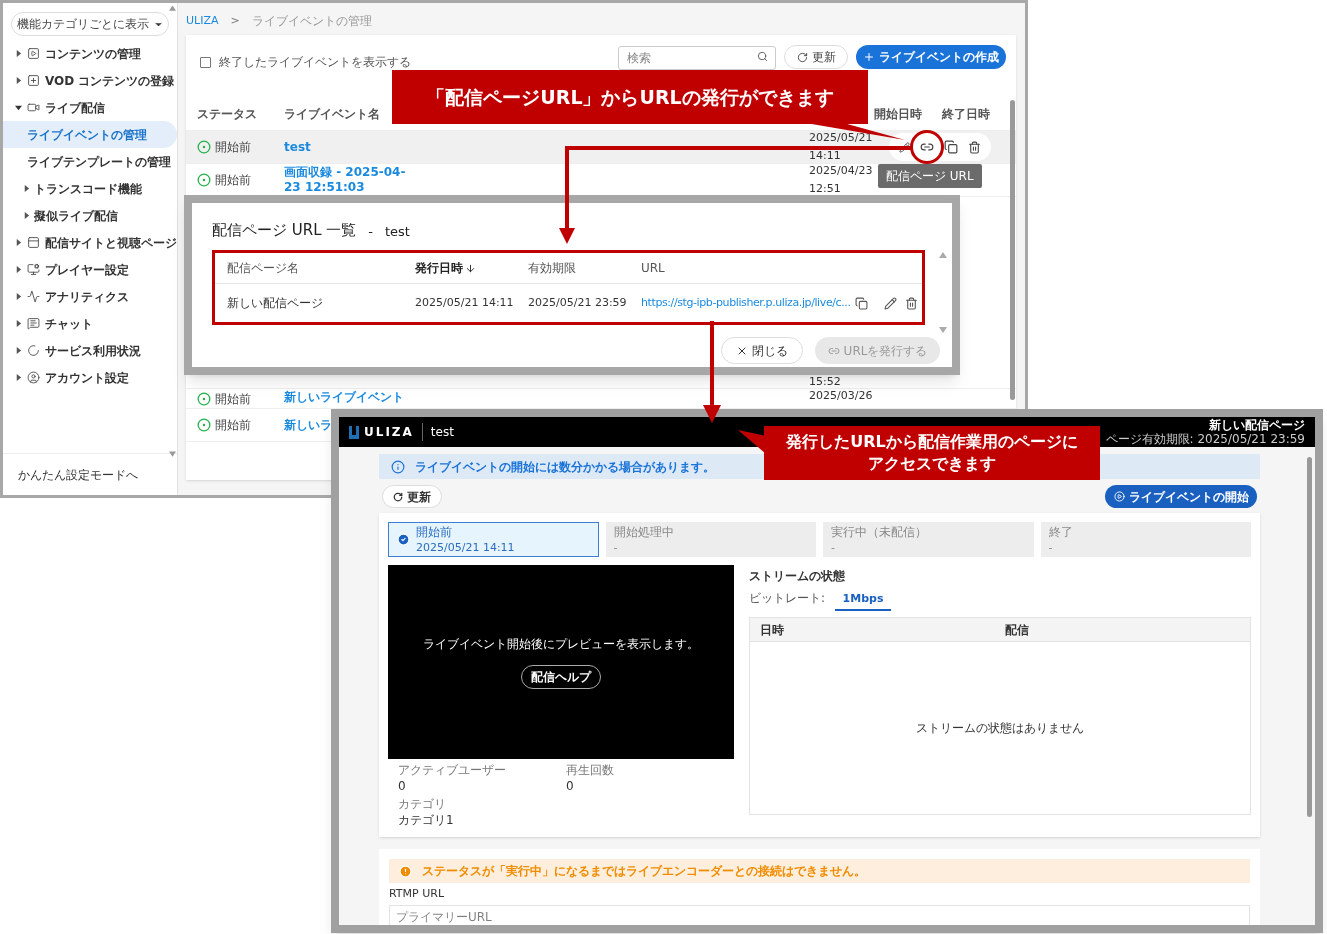 The image size is (1327, 934). Describe the element at coordinates (90, 53) in the screenshot. I see `sidebar-item: コンテンツの管理` at that location.